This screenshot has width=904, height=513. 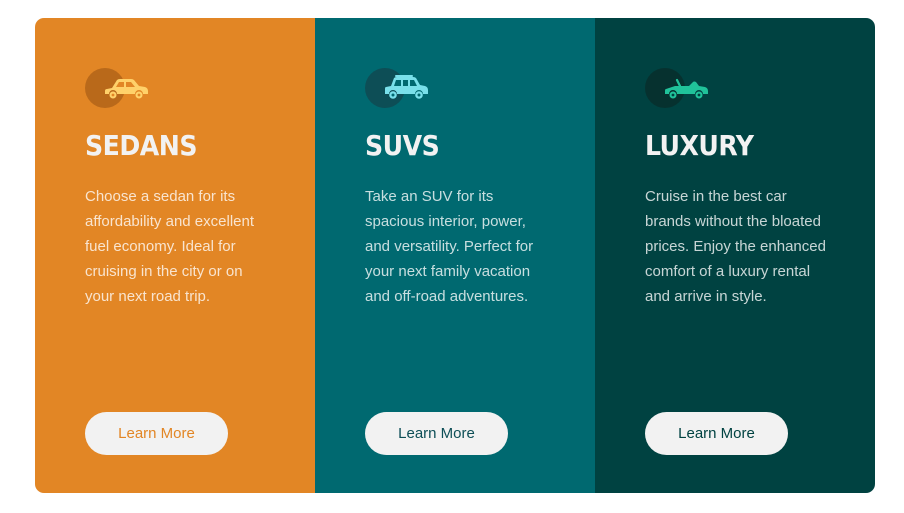 I want to click on card-title: SUVs, so click(x=402, y=145).